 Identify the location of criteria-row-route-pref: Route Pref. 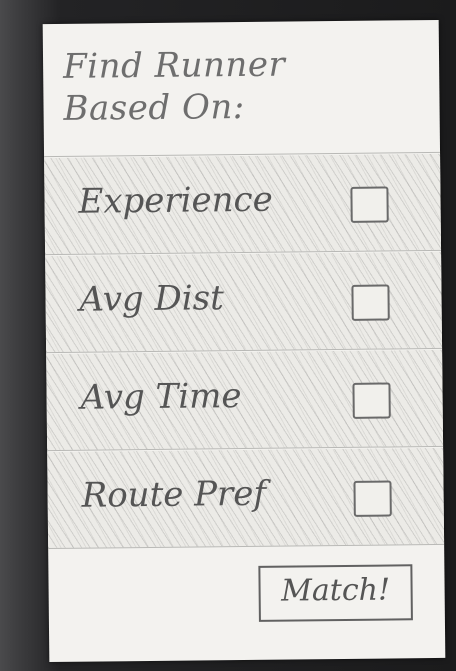
(246, 498).